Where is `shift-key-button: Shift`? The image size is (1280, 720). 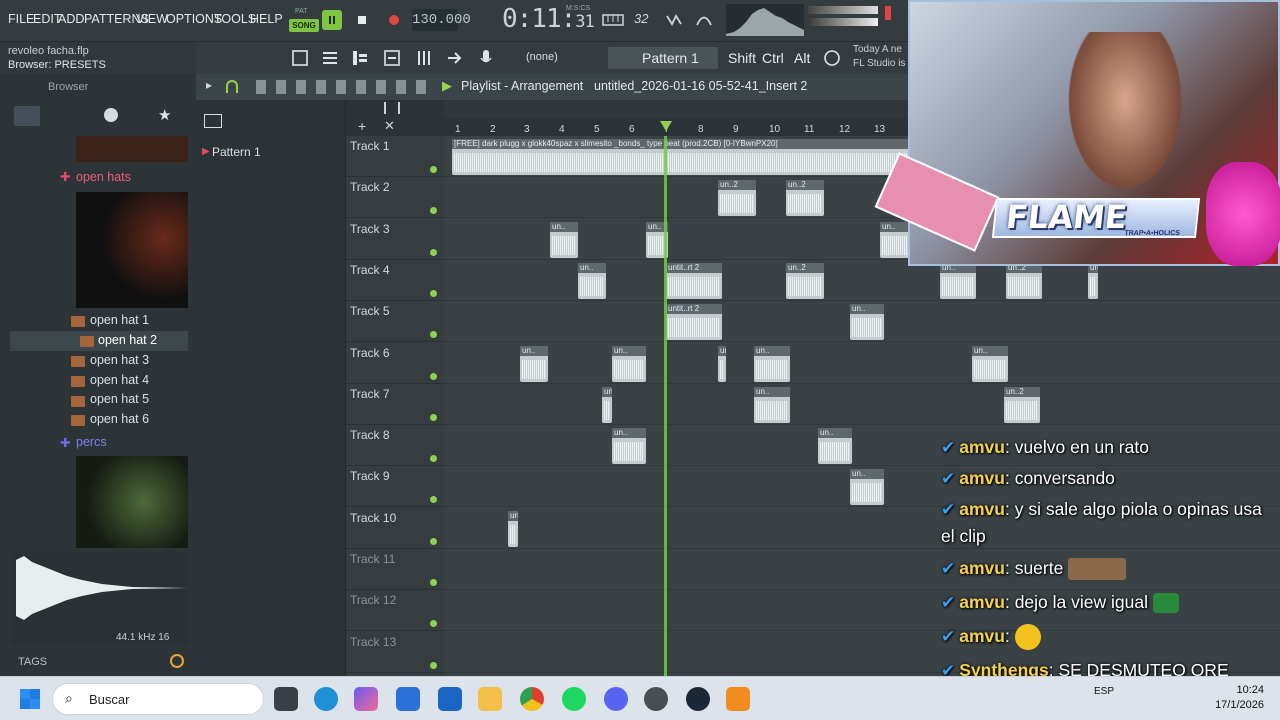
shift-key-button: Shift is located at coordinates (742, 58).